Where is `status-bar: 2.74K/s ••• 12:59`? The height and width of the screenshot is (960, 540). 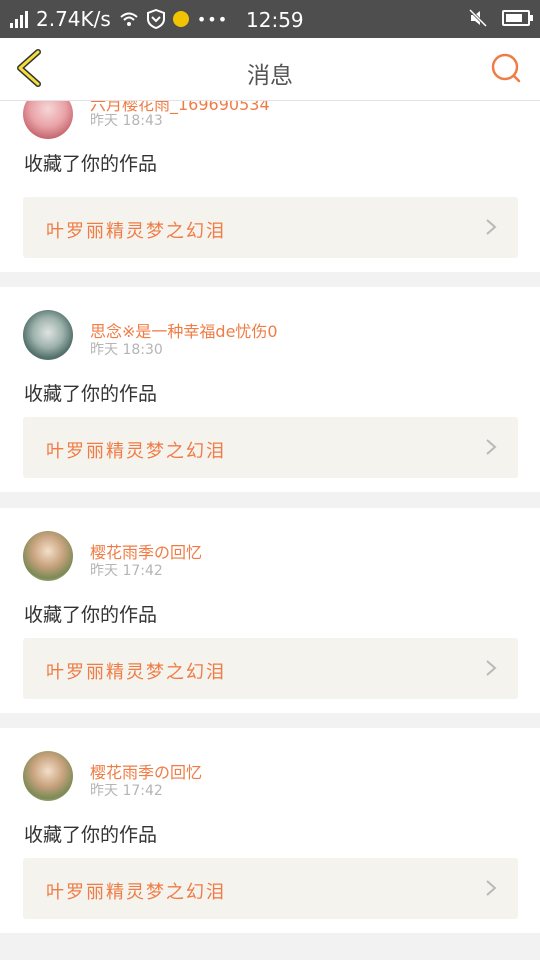
status-bar: 2.74K/s ••• 12:59 is located at coordinates (270, 19).